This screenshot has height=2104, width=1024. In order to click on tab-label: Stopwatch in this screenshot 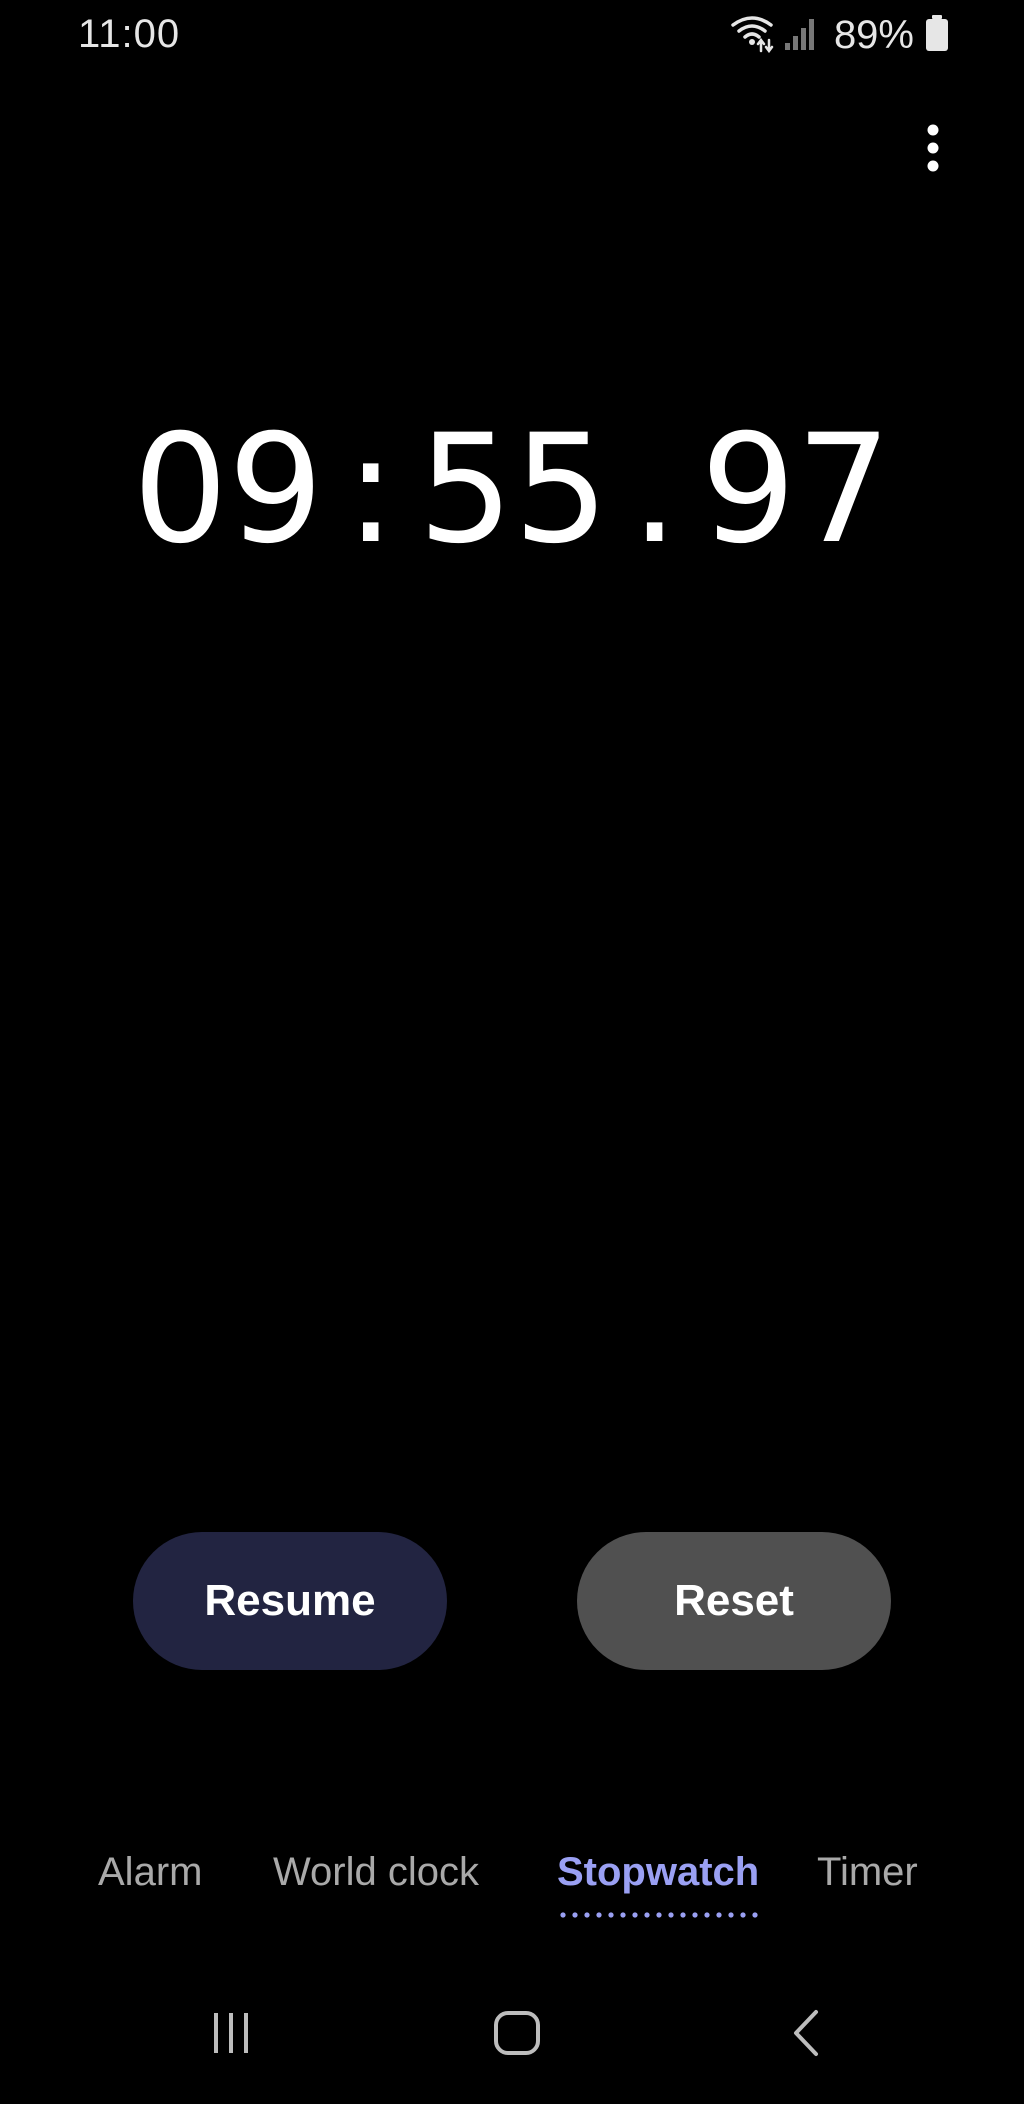, I will do `click(658, 1872)`.